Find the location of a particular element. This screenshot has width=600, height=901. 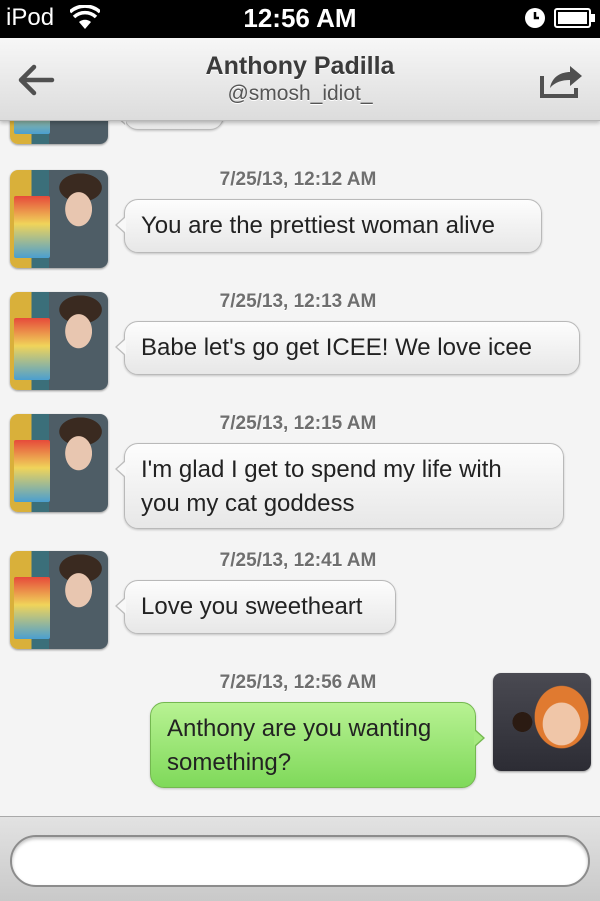

contact-name: Anthony Padilla is located at coordinates (300, 66).